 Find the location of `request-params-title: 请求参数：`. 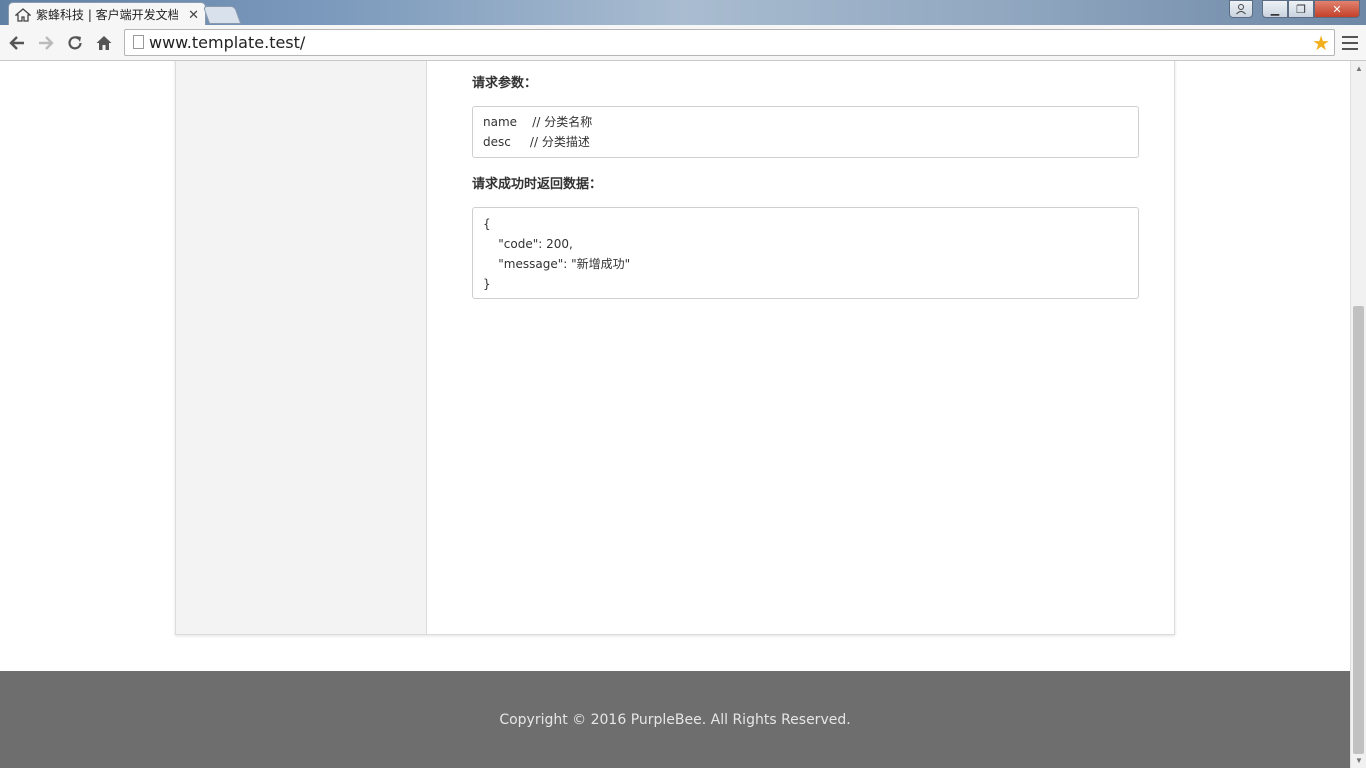

request-params-title: 请求参数： is located at coordinates (505, 83).